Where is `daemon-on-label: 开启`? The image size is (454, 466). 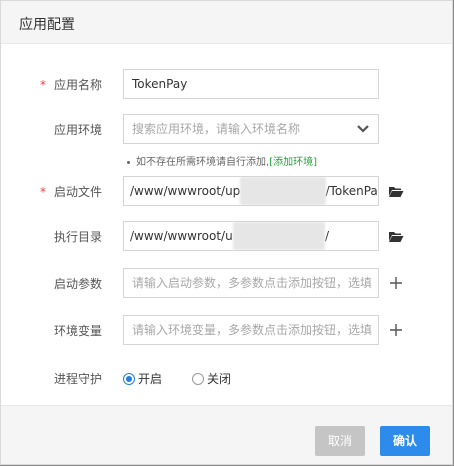
daemon-on-label: 开启 is located at coordinates (150, 379).